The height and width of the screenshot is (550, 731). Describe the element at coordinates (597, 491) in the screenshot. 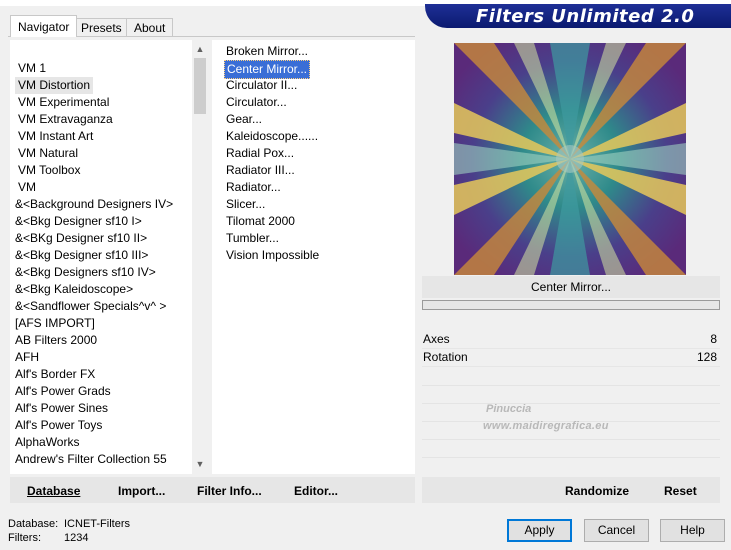

I see `randomize-button: Randomize` at that location.